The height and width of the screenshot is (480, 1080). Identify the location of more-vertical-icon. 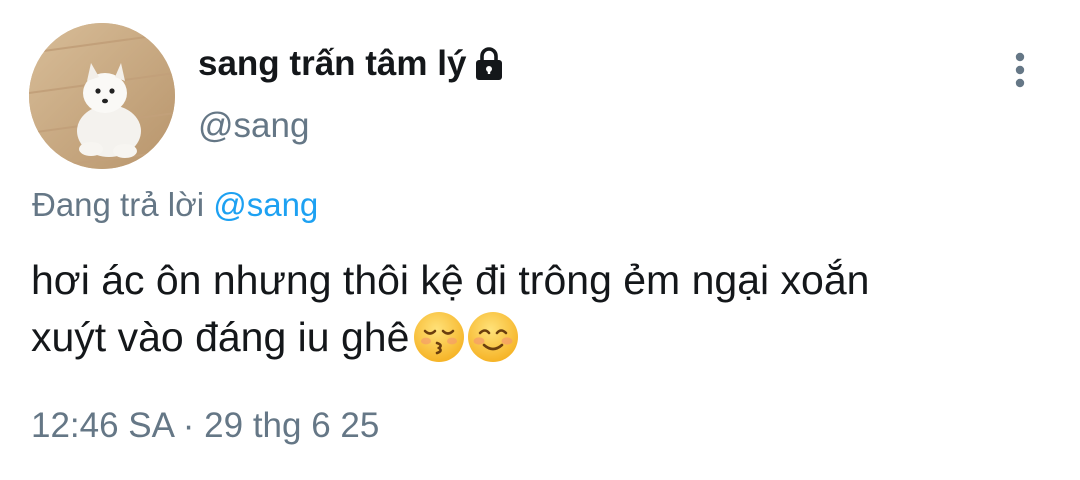
(1020, 70).